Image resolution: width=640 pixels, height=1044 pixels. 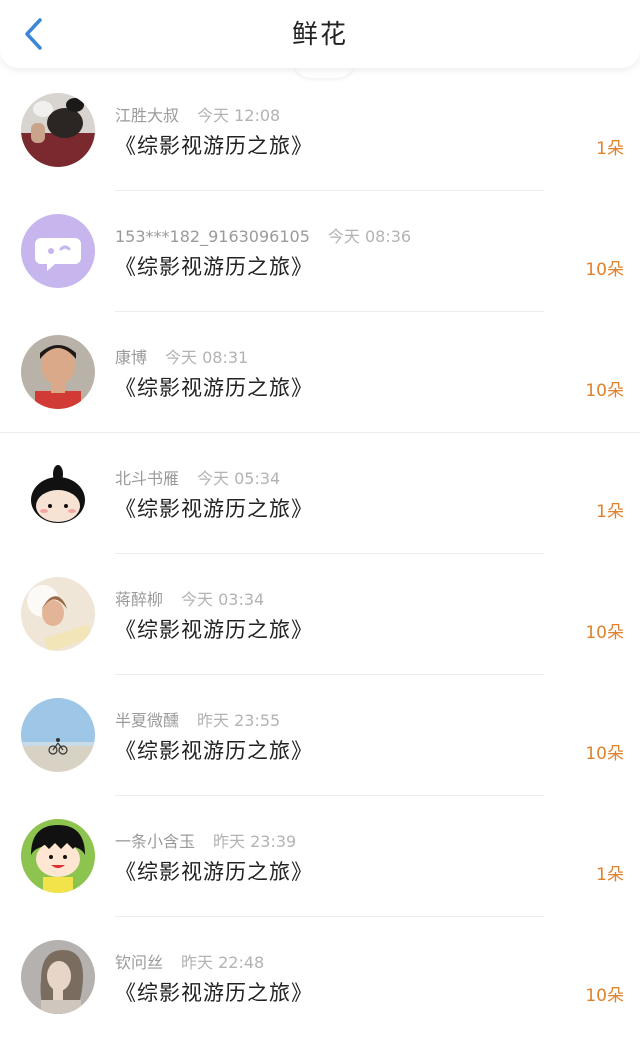 I want to click on send-time: 今天 08:31, so click(x=207, y=357).